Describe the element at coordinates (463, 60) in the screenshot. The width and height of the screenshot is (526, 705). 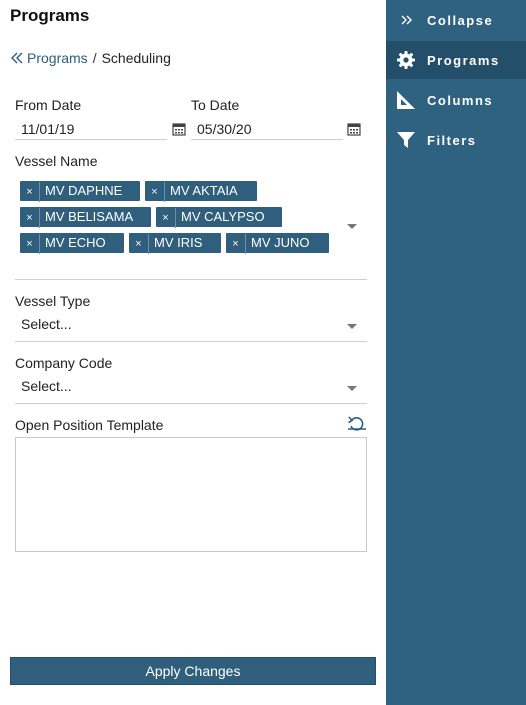
I see `sidebar-item-label: Programs` at that location.